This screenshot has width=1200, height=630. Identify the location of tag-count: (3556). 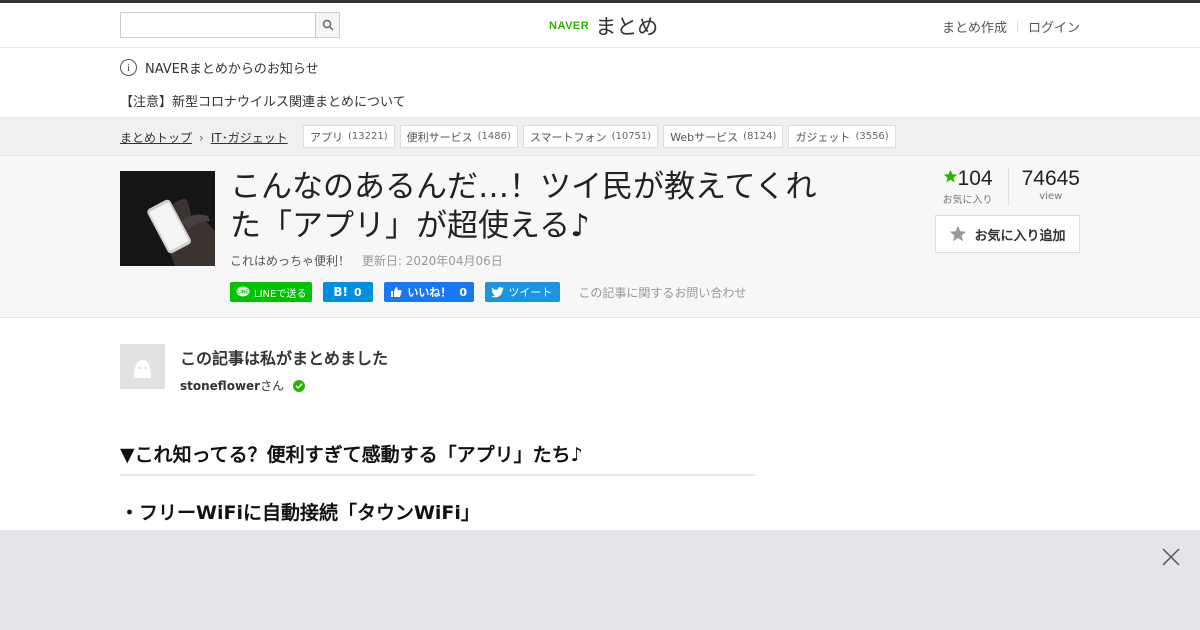
(872, 136).